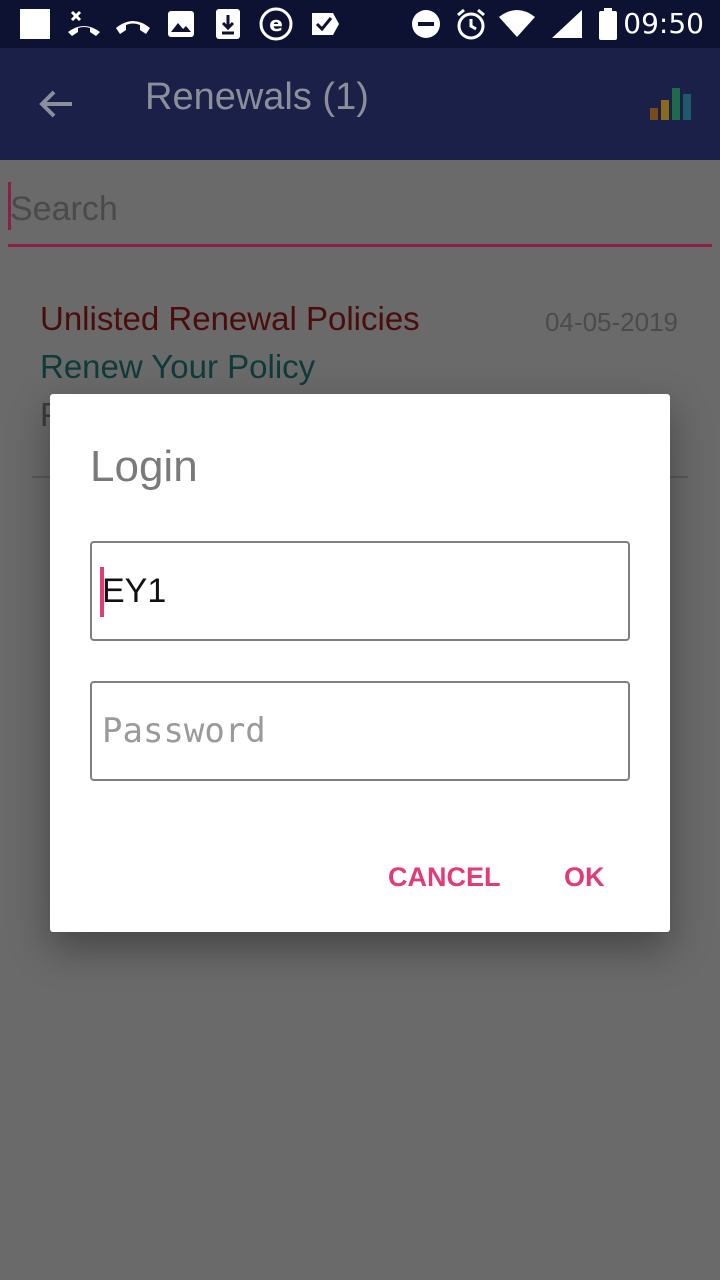 The image size is (720, 1280). I want to click on check-icon, so click(325, 24).